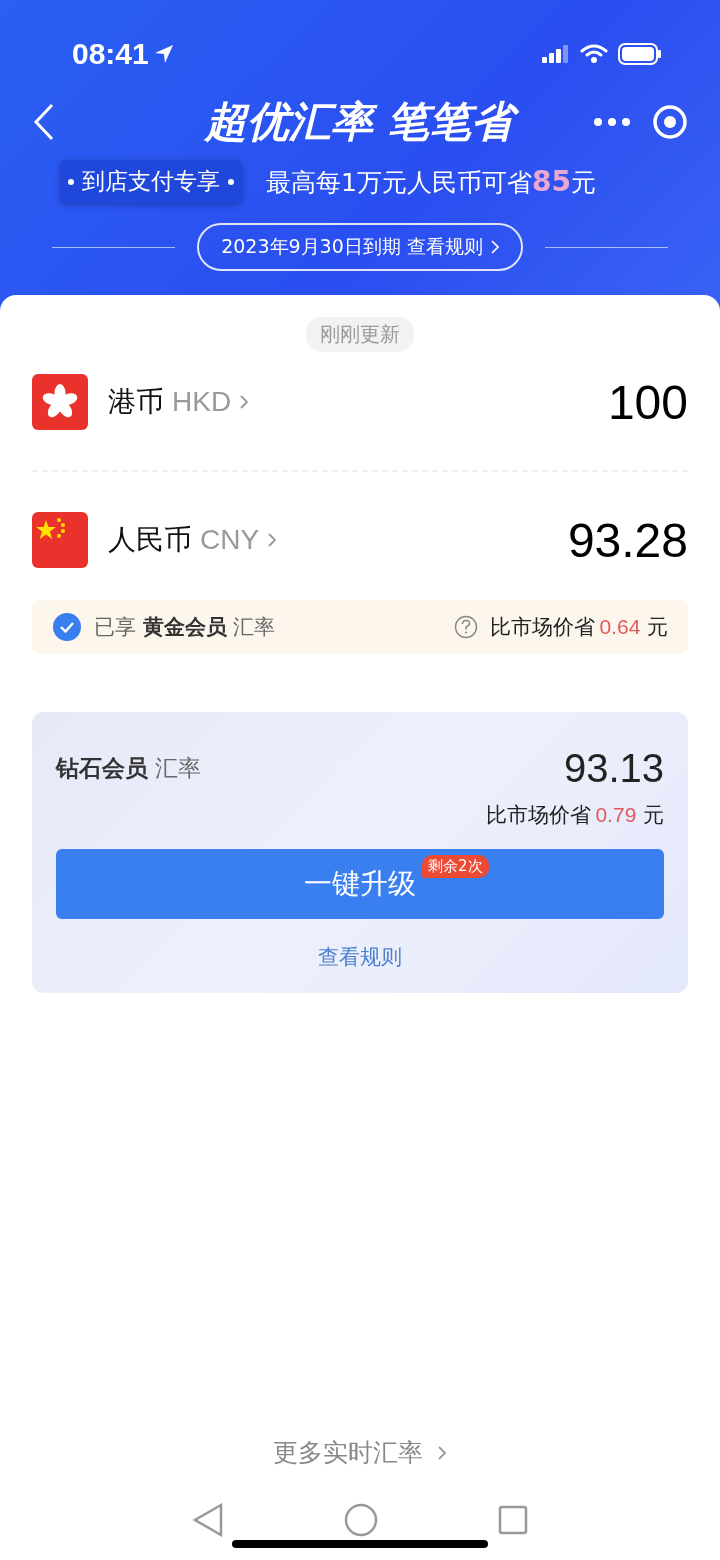  I want to click on target-icon, so click(670, 122).